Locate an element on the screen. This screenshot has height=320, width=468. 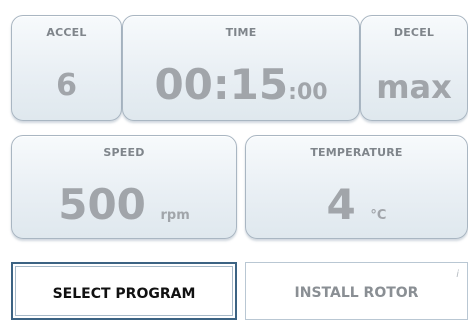
temperature-unit: °C is located at coordinates (378, 215).